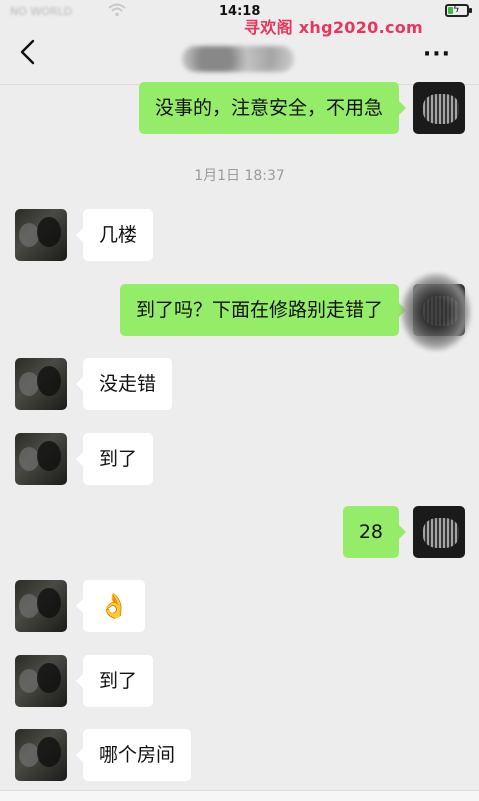 This screenshot has height=801, width=479. I want to click on timestamp: 1月1日 18:37, so click(239, 176).